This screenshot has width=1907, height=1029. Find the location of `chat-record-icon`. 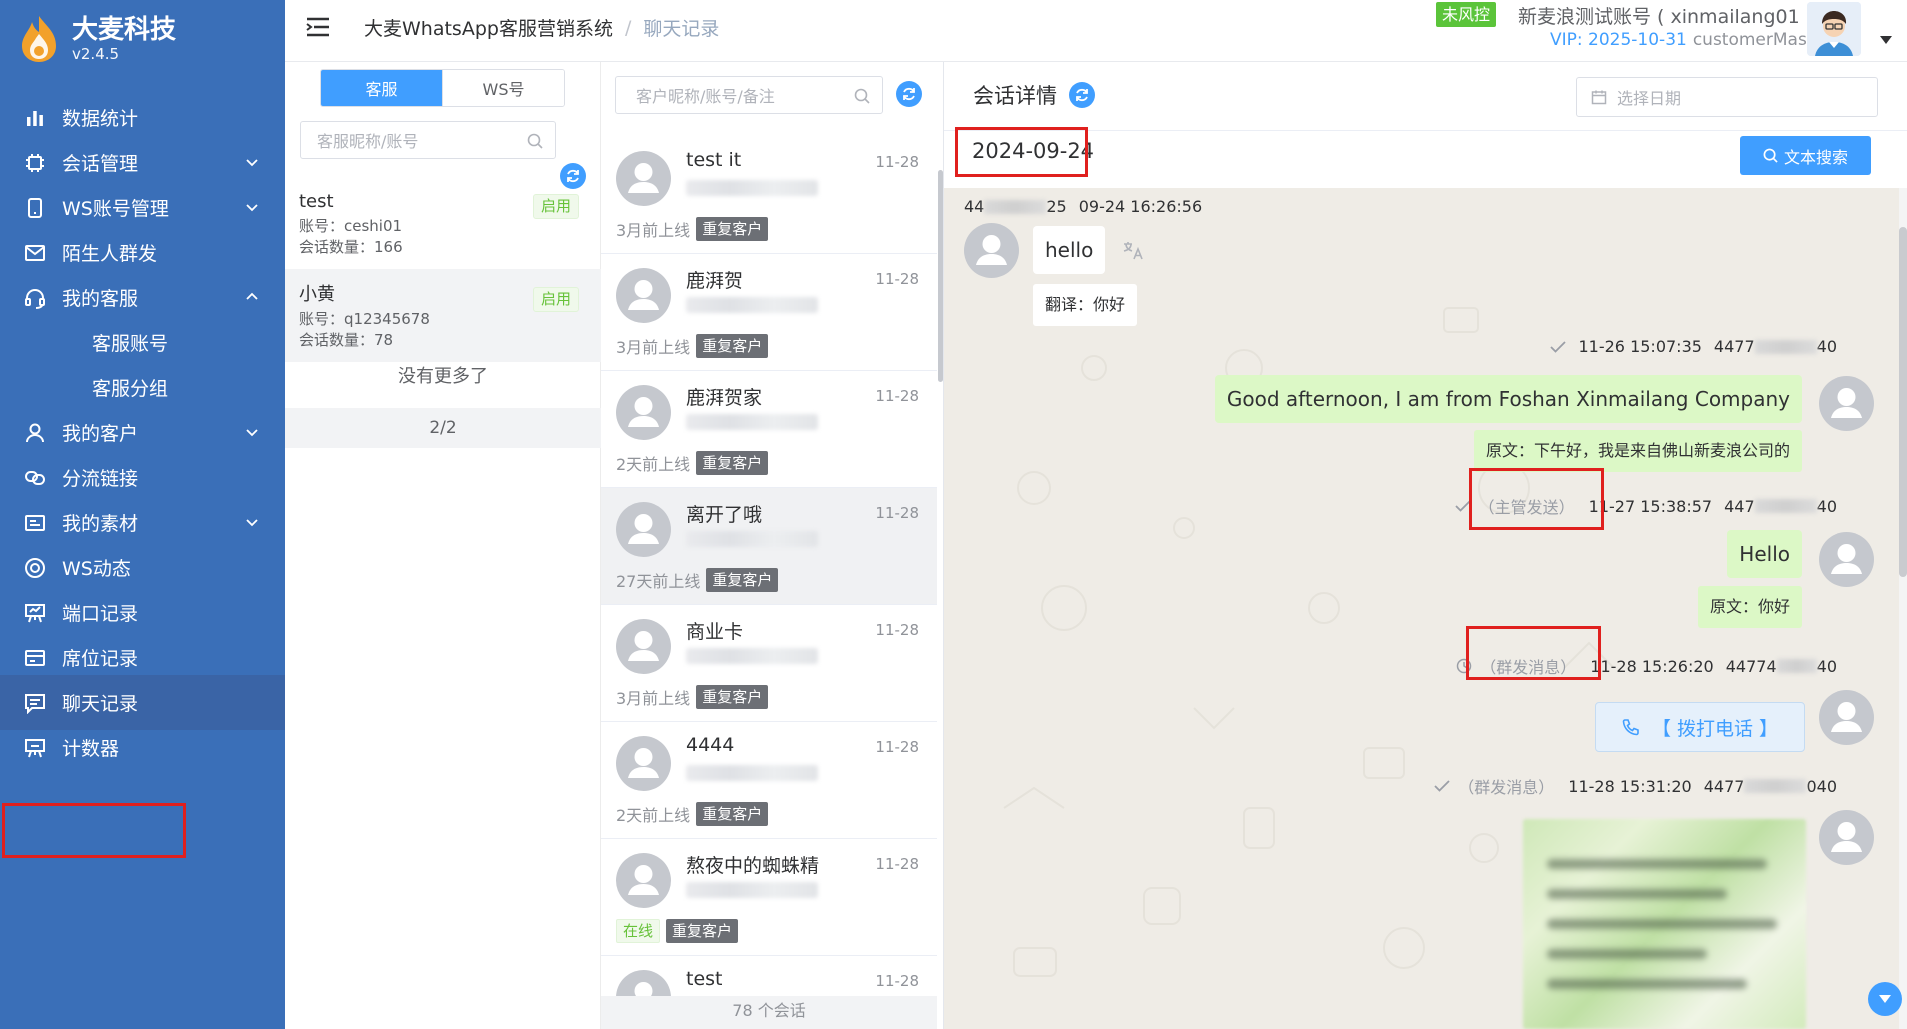

chat-record-icon is located at coordinates (35, 703).